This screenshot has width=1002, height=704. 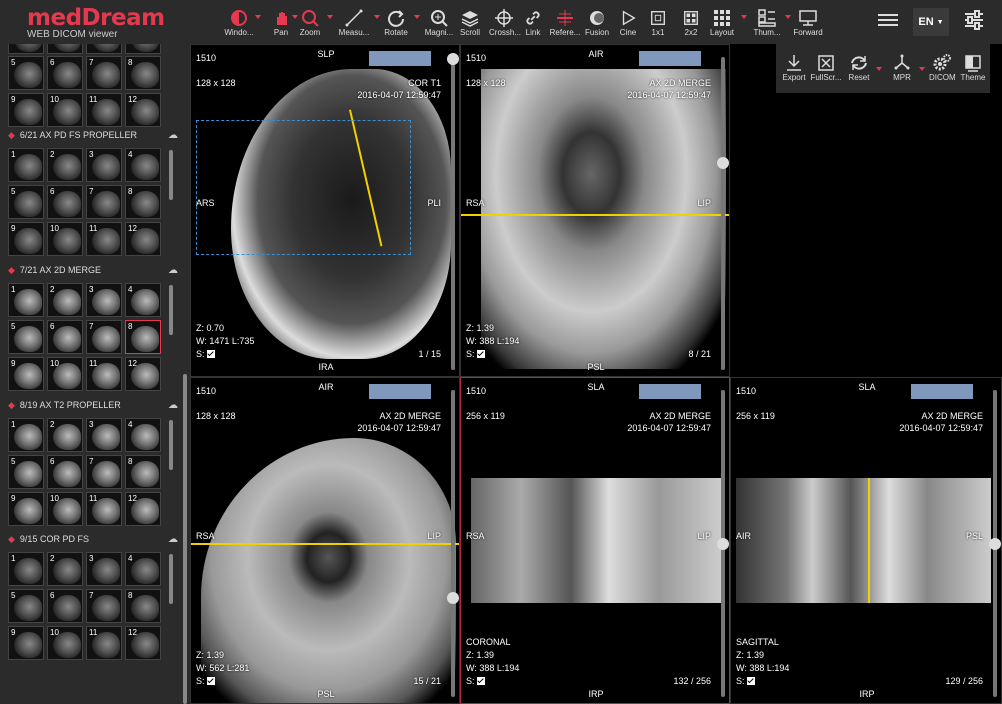 I want to click on tool-gears-button: DICOM, so click(x=942, y=70).